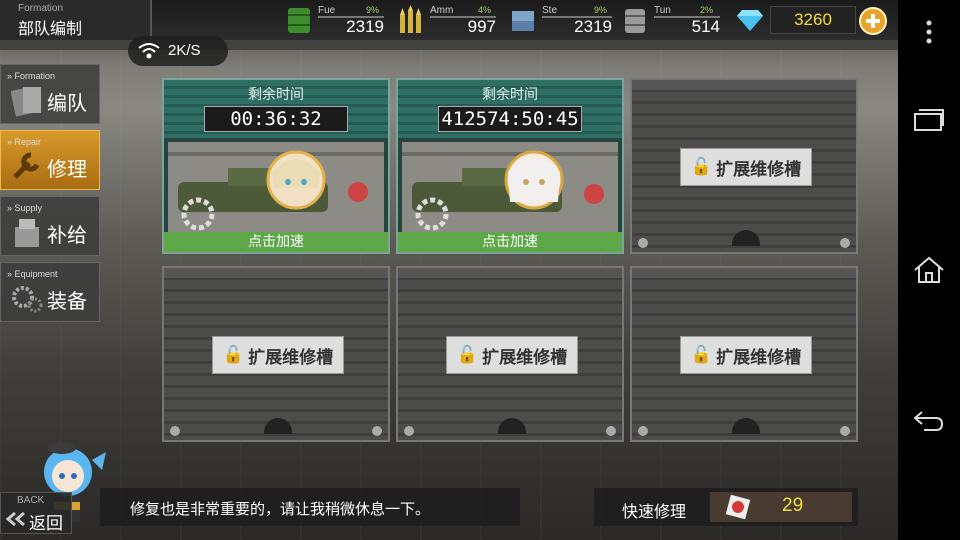  I want to click on sidebar-item-label: 编队, so click(67, 103).